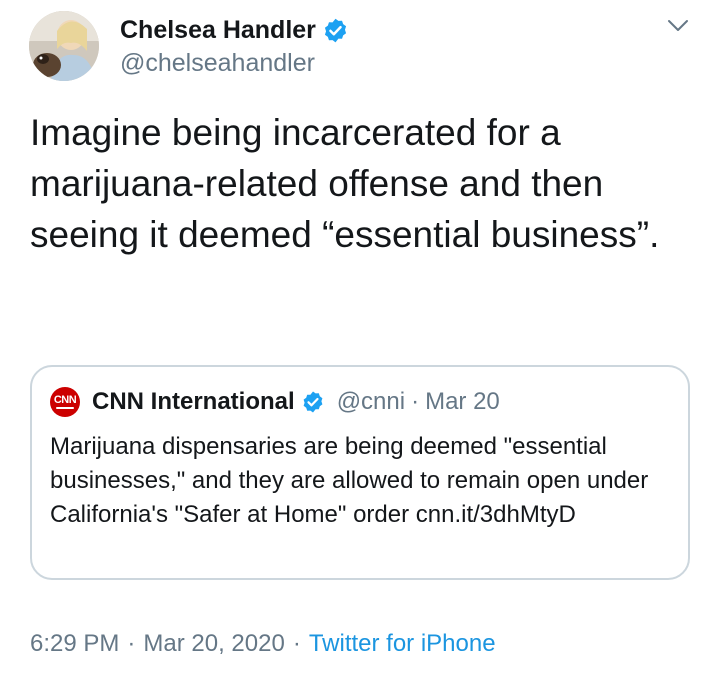 The image size is (720, 678). What do you see at coordinates (462, 402) in the screenshot?
I see `quoted-date: Mar 20` at bounding box center [462, 402].